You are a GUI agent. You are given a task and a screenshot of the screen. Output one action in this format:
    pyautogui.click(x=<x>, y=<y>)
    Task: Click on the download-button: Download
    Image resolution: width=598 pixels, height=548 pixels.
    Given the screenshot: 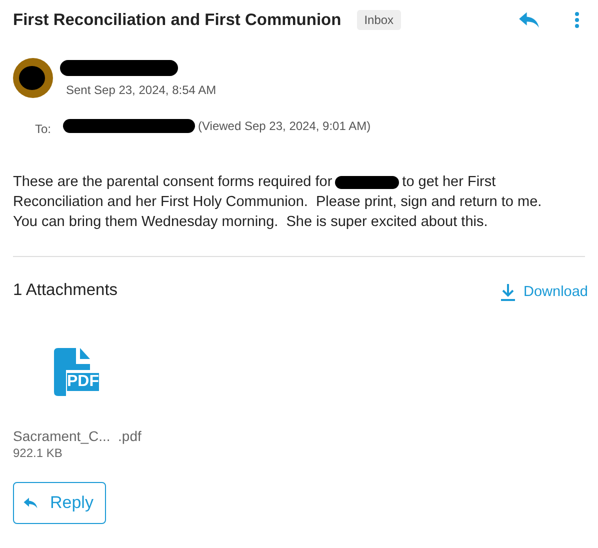 What is the action you would take?
    pyautogui.click(x=544, y=292)
    